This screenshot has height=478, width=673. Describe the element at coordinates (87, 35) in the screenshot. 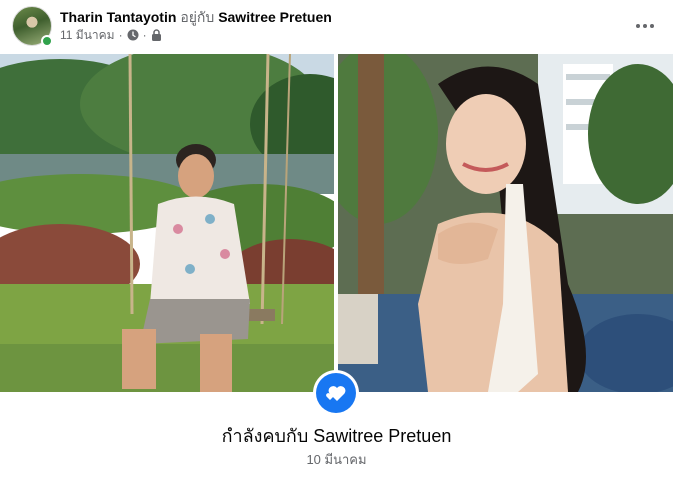

I see `post-date-link: 11 มีนาคม` at that location.